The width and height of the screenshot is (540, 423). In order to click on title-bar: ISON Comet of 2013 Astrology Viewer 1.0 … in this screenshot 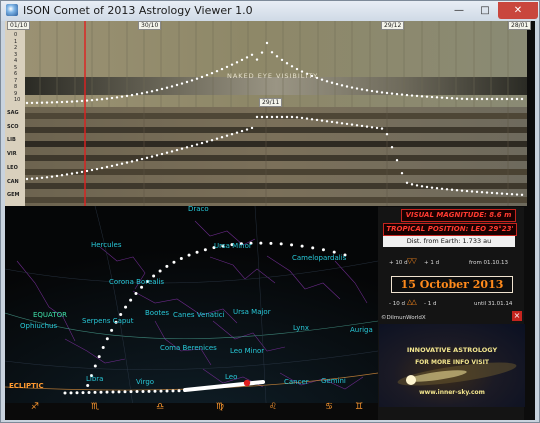, I will do `click(270, 11)`.